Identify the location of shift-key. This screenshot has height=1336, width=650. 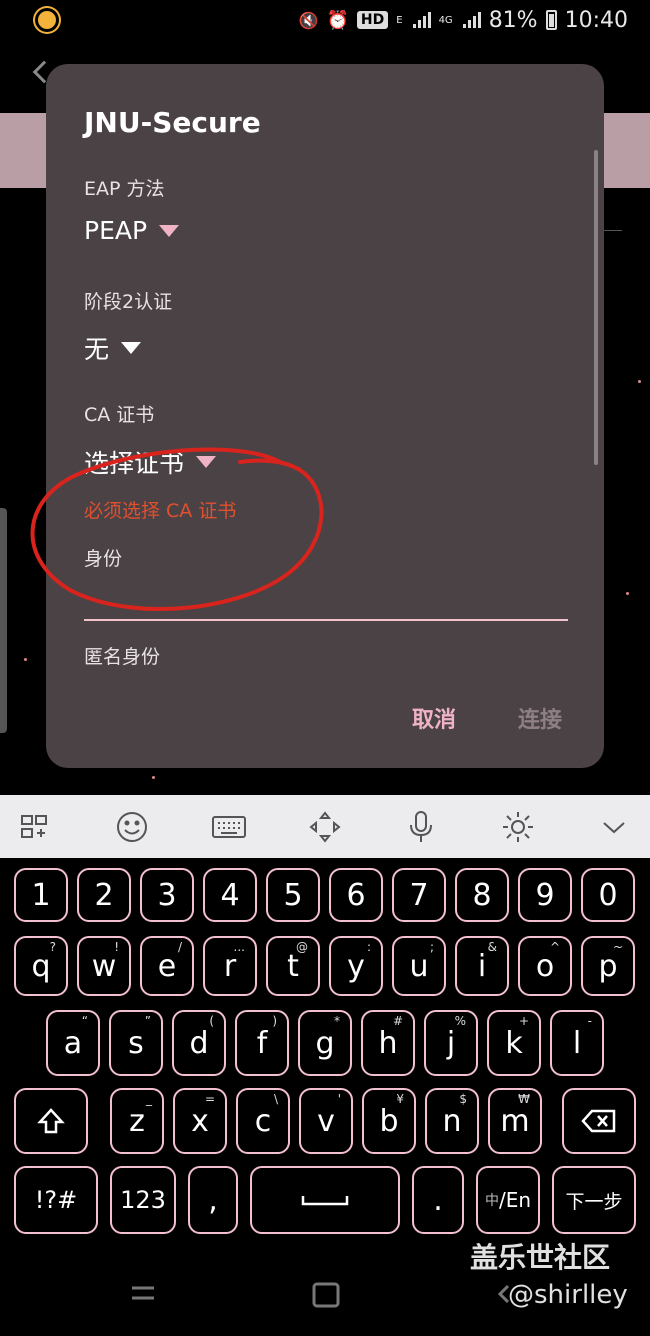
(51, 1121).